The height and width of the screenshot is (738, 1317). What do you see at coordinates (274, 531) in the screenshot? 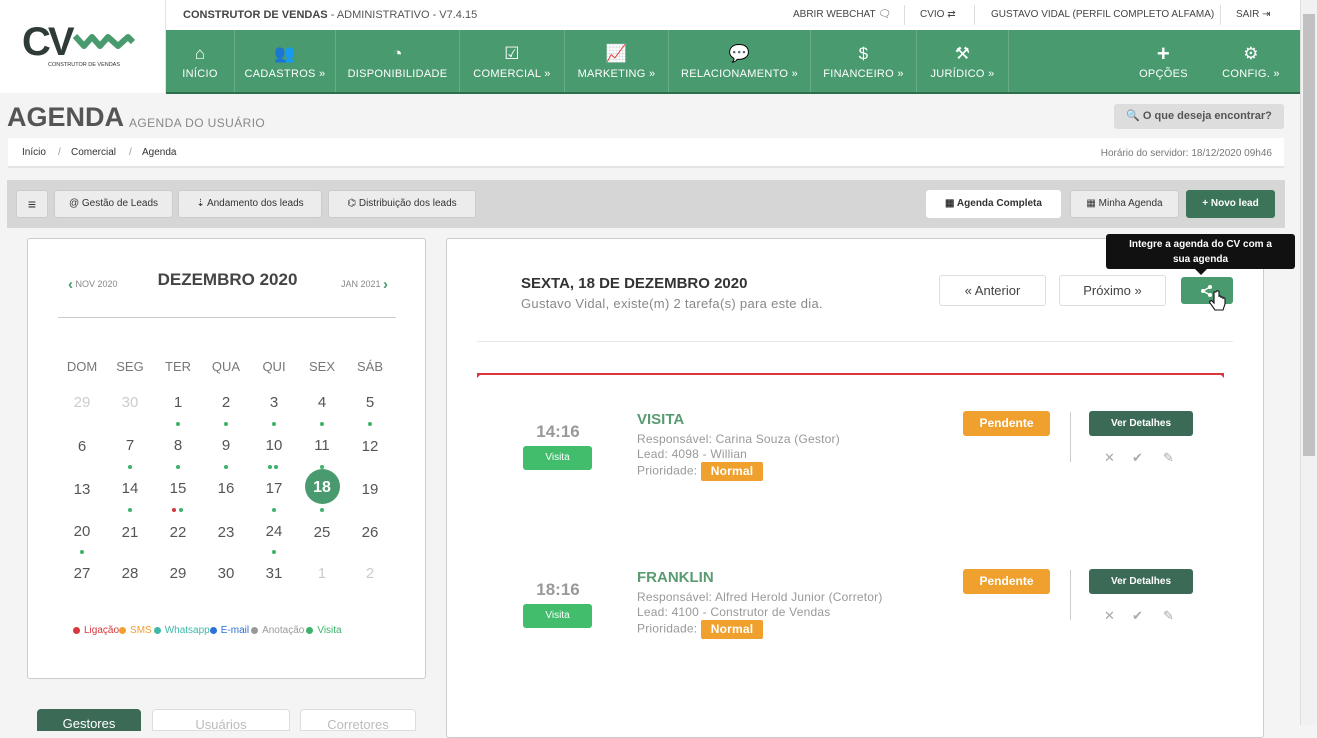
I see `calendar-day: 24` at bounding box center [274, 531].